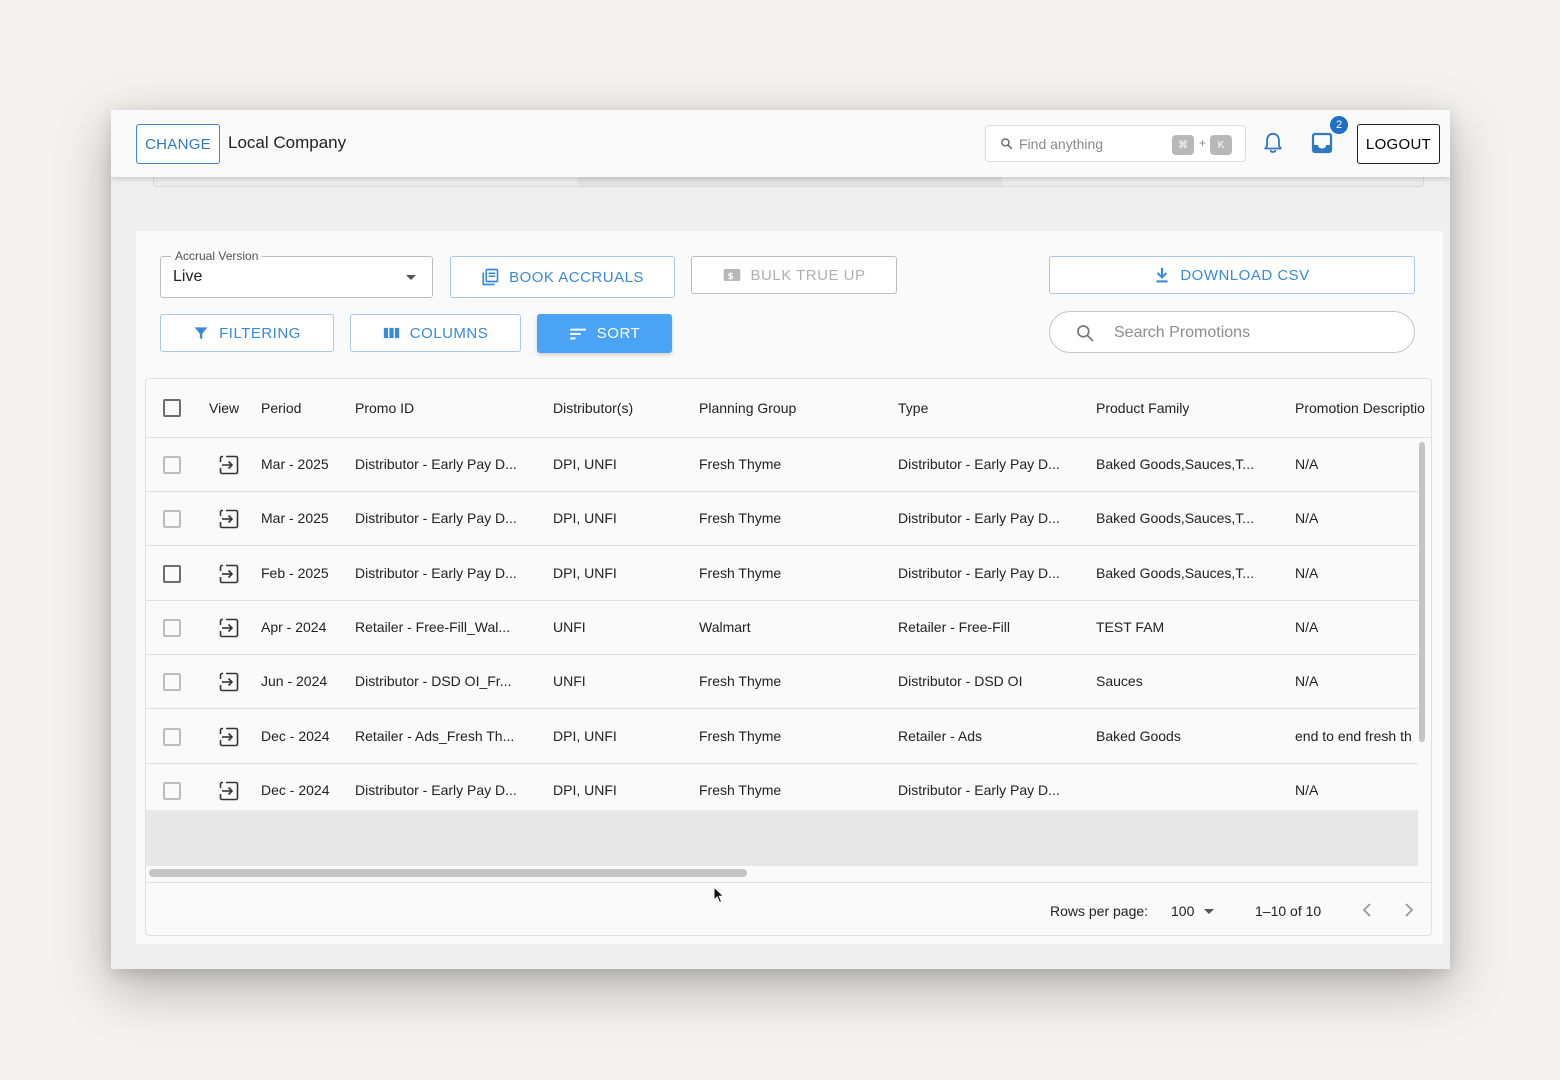 Image resolution: width=1560 pixels, height=1080 pixels. I want to click on accrual-version-select: Accrual Version Live, so click(296, 273).